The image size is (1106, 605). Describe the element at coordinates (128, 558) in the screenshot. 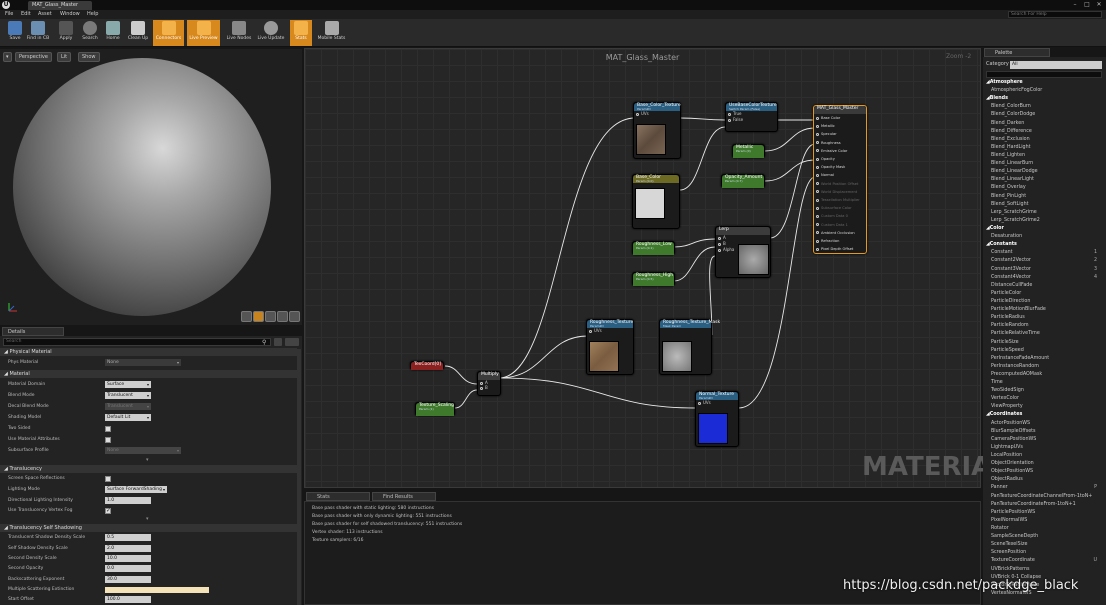

I see `second-density-scale-input: 10.0` at that location.